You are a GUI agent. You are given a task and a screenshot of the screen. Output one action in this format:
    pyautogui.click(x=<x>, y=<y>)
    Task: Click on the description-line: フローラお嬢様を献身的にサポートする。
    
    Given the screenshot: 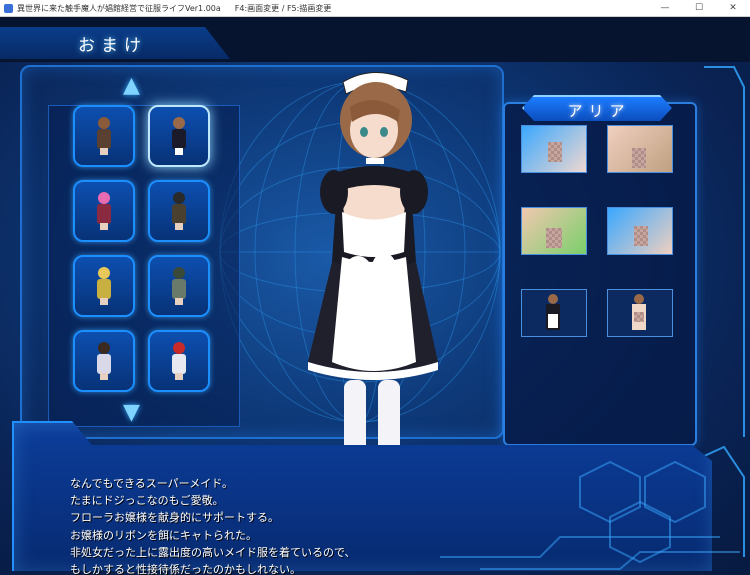 What is the action you would take?
    pyautogui.click(x=174, y=518)
    